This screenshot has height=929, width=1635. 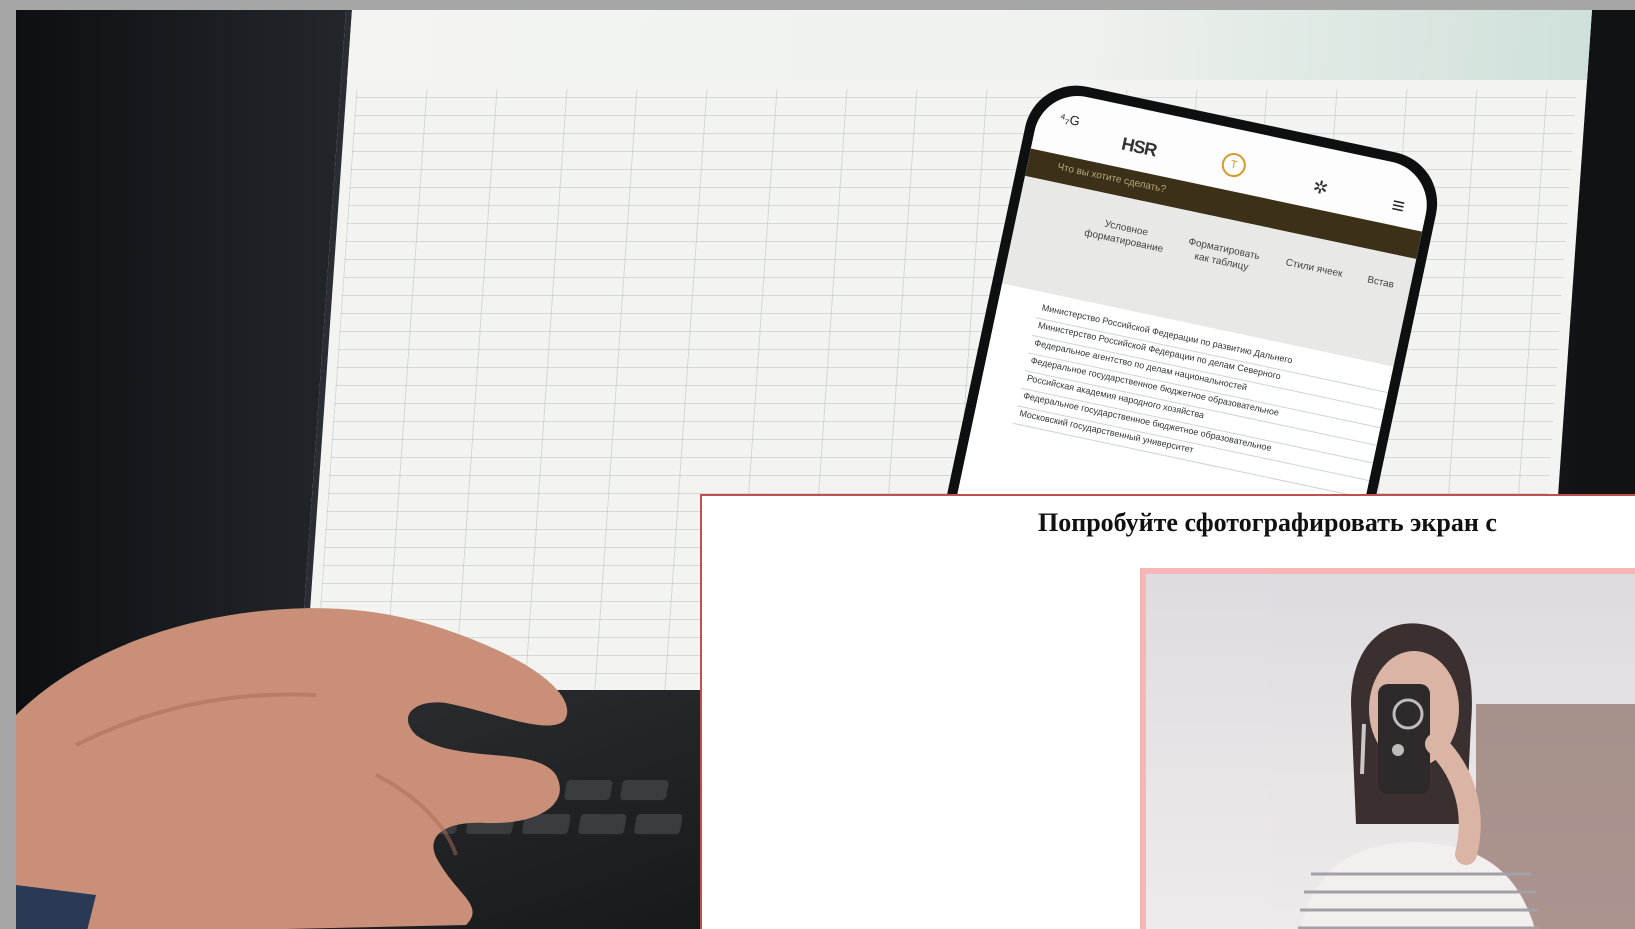 I want to click on demo-image-frame, so click(x=1387, y=748).